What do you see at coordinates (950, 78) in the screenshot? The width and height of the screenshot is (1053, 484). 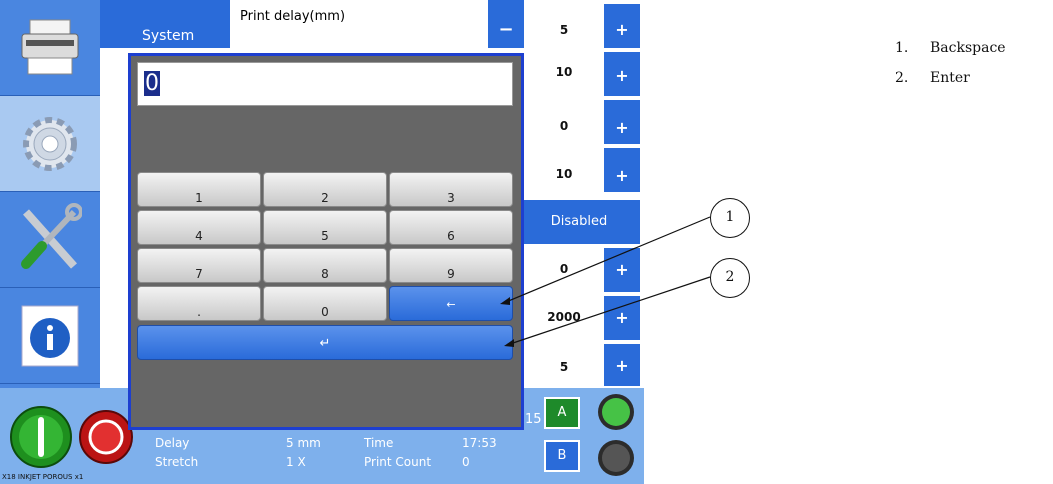 I see `legend-label: Enter` at bounding box center [950, 78].